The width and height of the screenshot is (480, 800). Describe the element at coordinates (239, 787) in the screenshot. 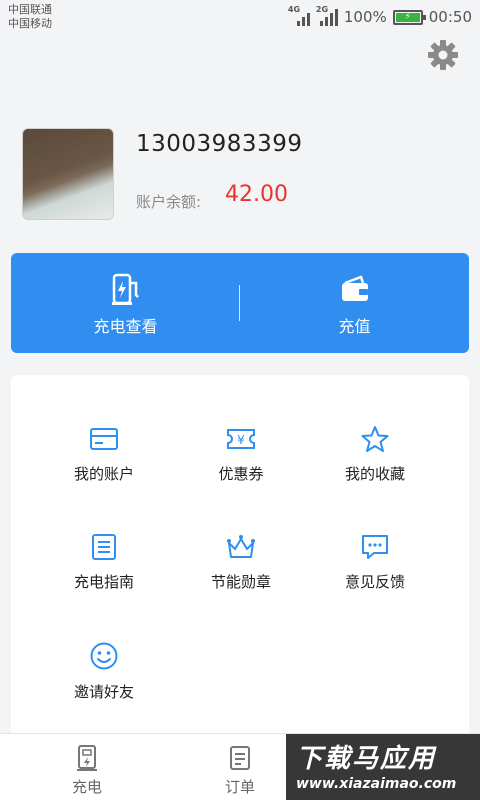

I see `nav-label-orders: 订单` at that location.